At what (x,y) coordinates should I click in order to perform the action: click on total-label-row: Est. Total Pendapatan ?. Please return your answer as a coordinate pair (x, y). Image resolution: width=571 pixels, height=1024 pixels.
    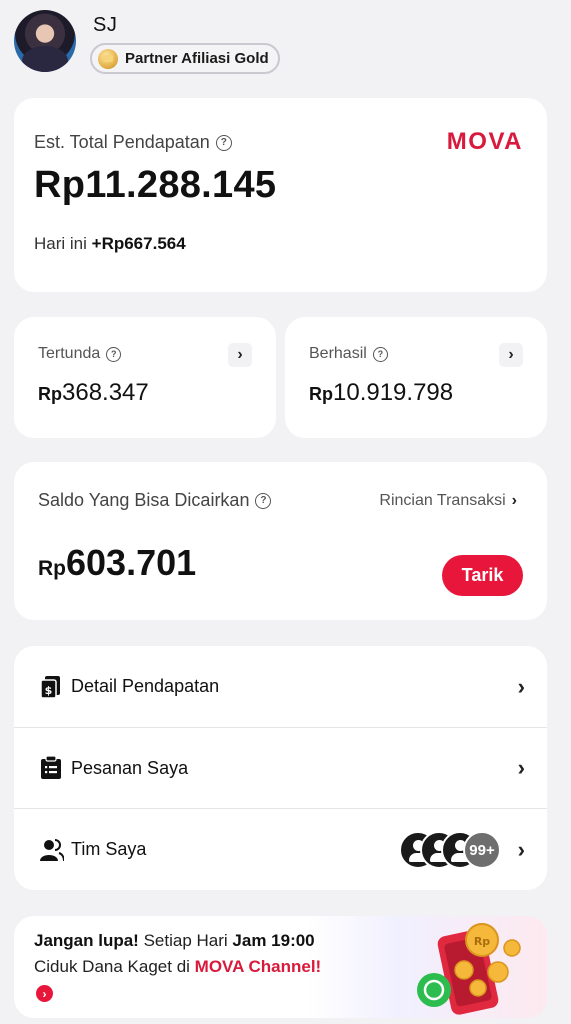
    Looking at the image, I should click on (133, 142).